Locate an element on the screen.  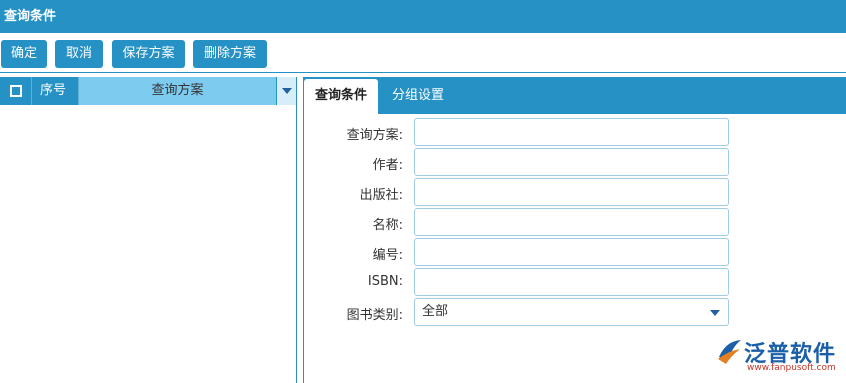
delete-plan-button: 删除方案 is located at coordinates (230, 54).